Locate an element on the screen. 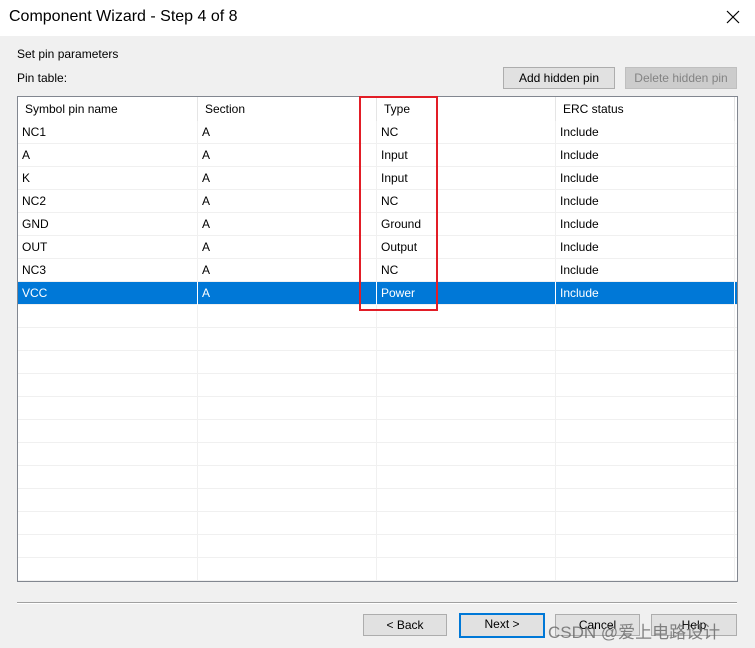 This screenshot has height=648, width=755. table-row: K A Input Include is located at coordinates (377, 178).